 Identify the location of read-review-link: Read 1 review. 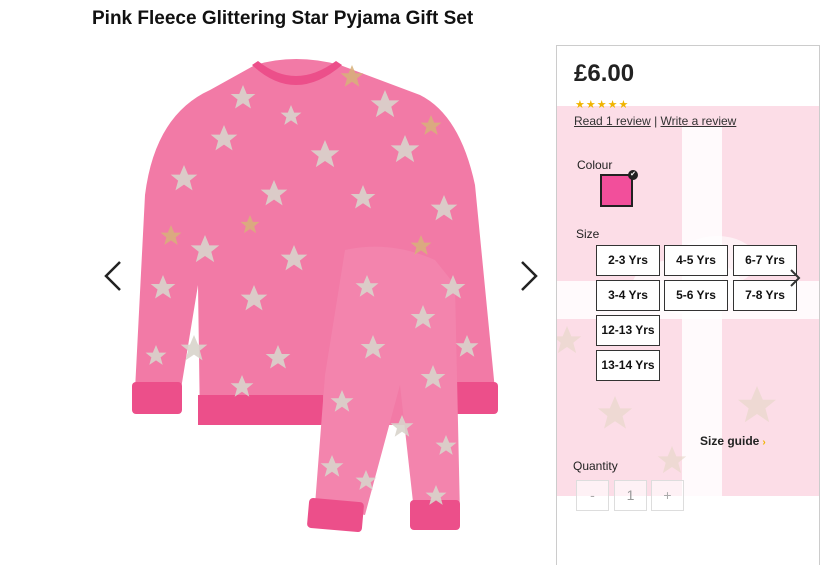
(612, 121).